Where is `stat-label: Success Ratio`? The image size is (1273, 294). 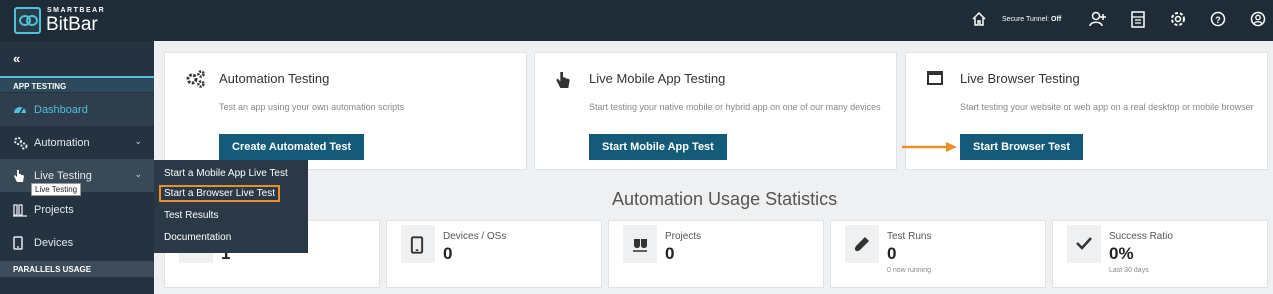 stat-label: Success Ratio is located at coordinates (1141, 236).